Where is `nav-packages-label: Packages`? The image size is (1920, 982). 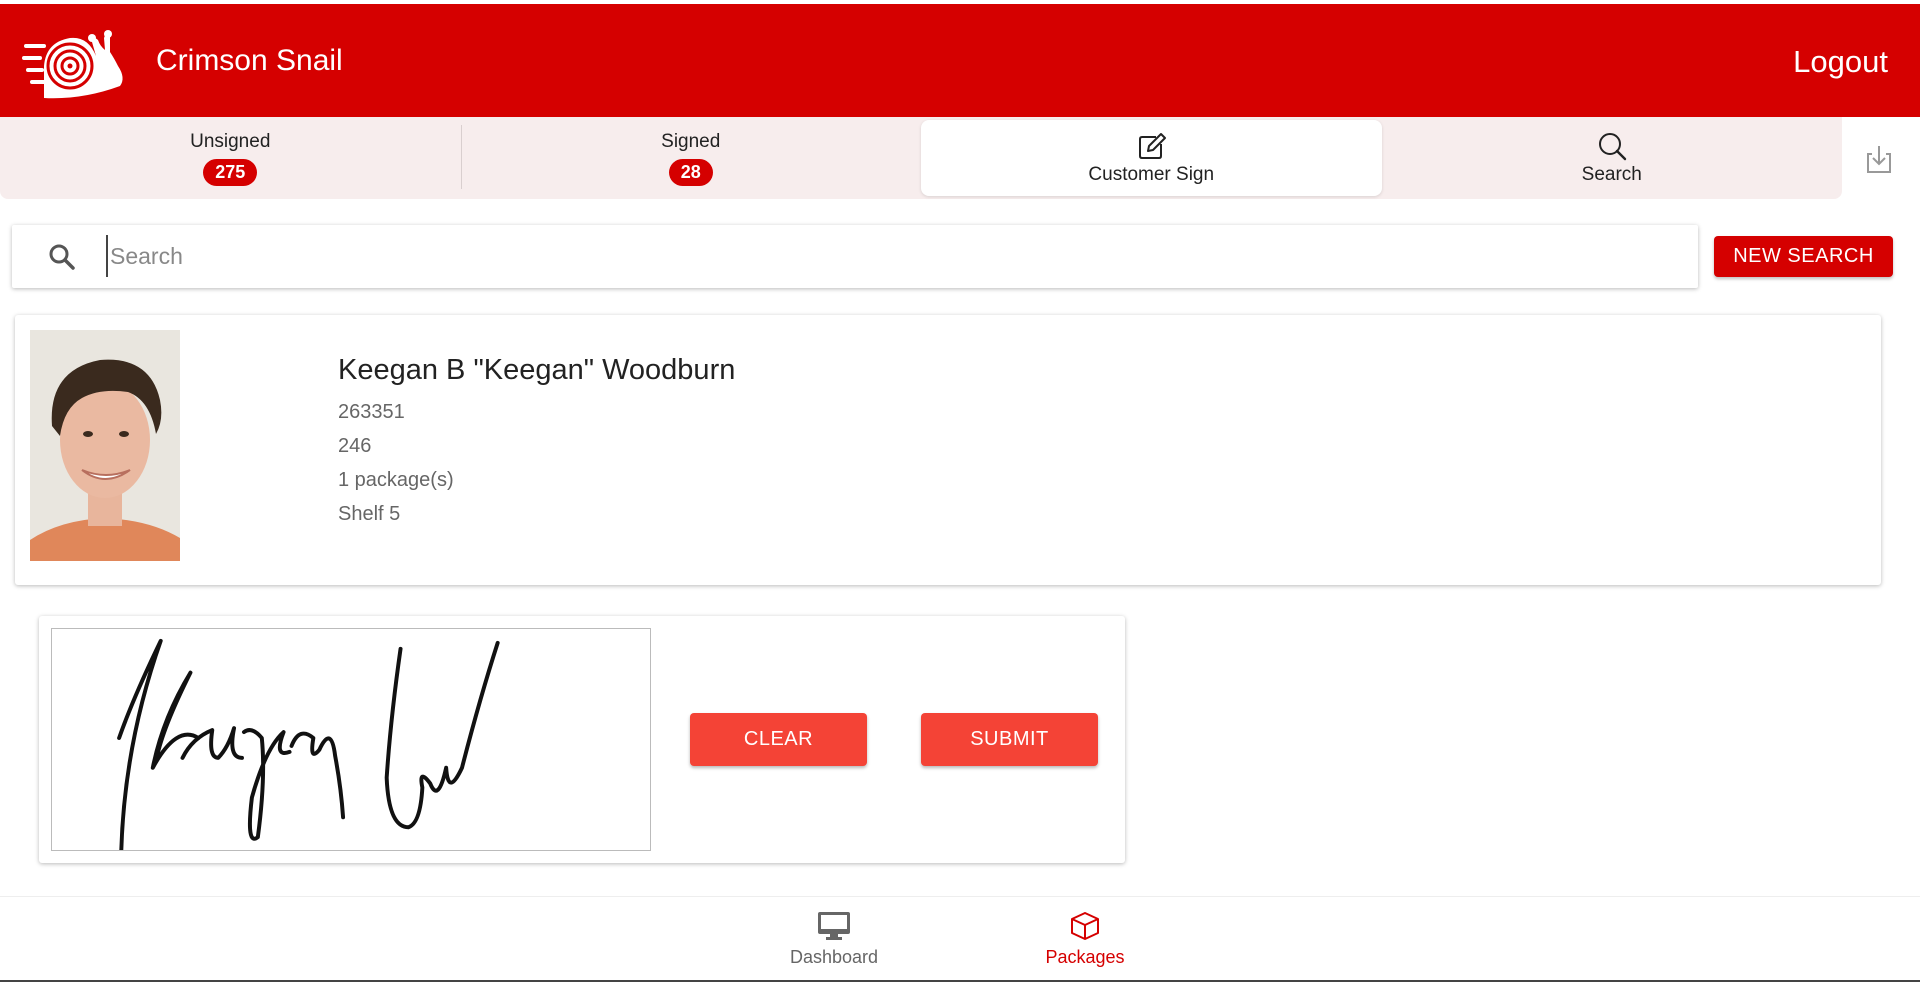 nav-packages-label: Packages is located at coordinates (1085, 957).